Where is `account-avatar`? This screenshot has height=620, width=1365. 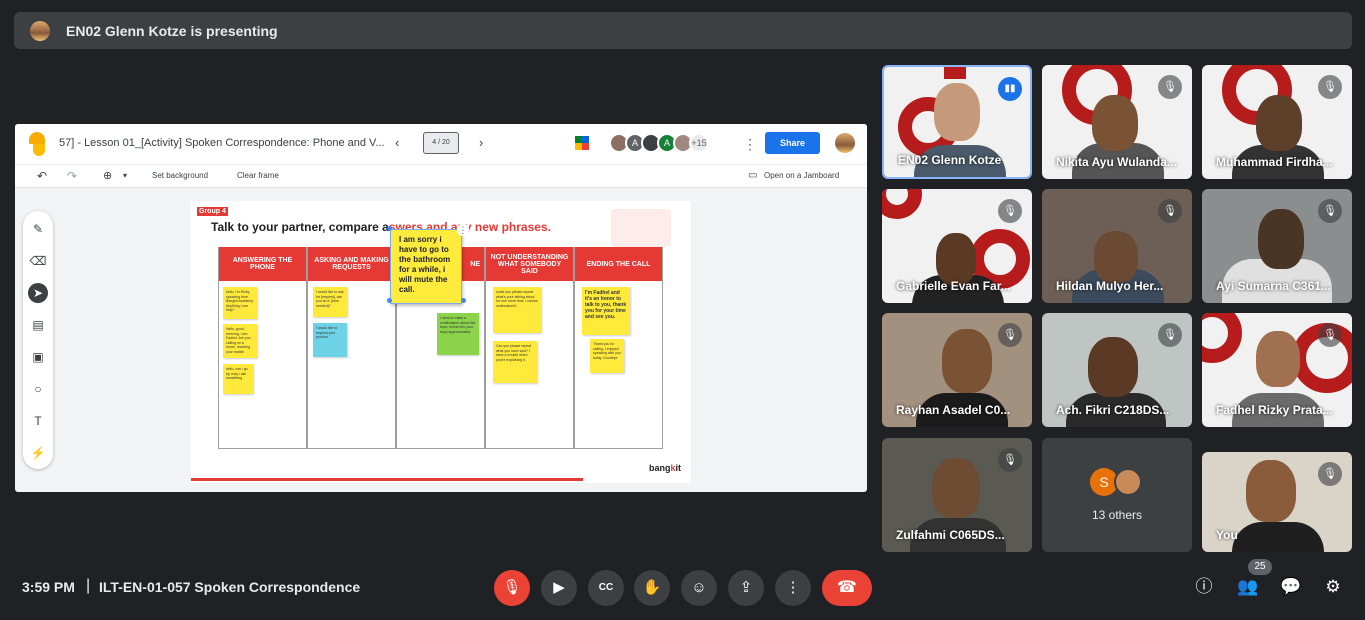 account-avatar is located at coordinates (845, 143).